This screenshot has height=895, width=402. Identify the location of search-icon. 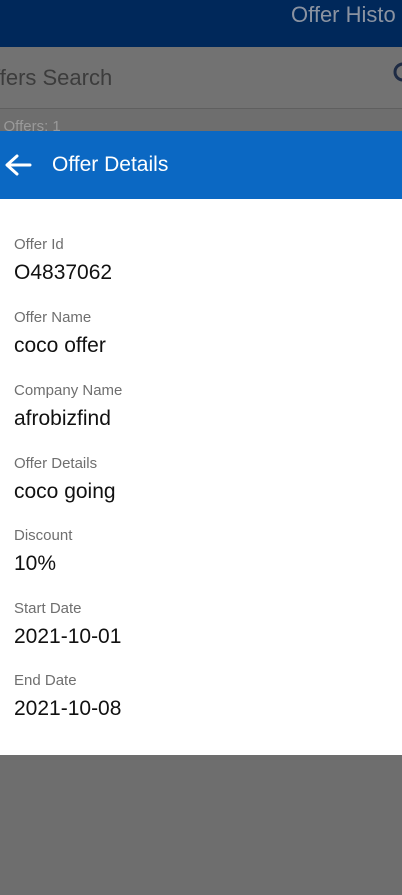
(397, 77).